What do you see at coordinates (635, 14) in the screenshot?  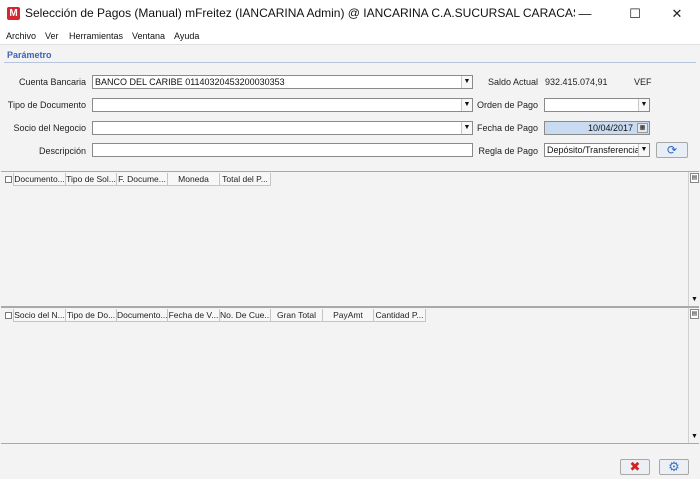 I see `maximize-button: ☐` at bounding box center [635, 14].